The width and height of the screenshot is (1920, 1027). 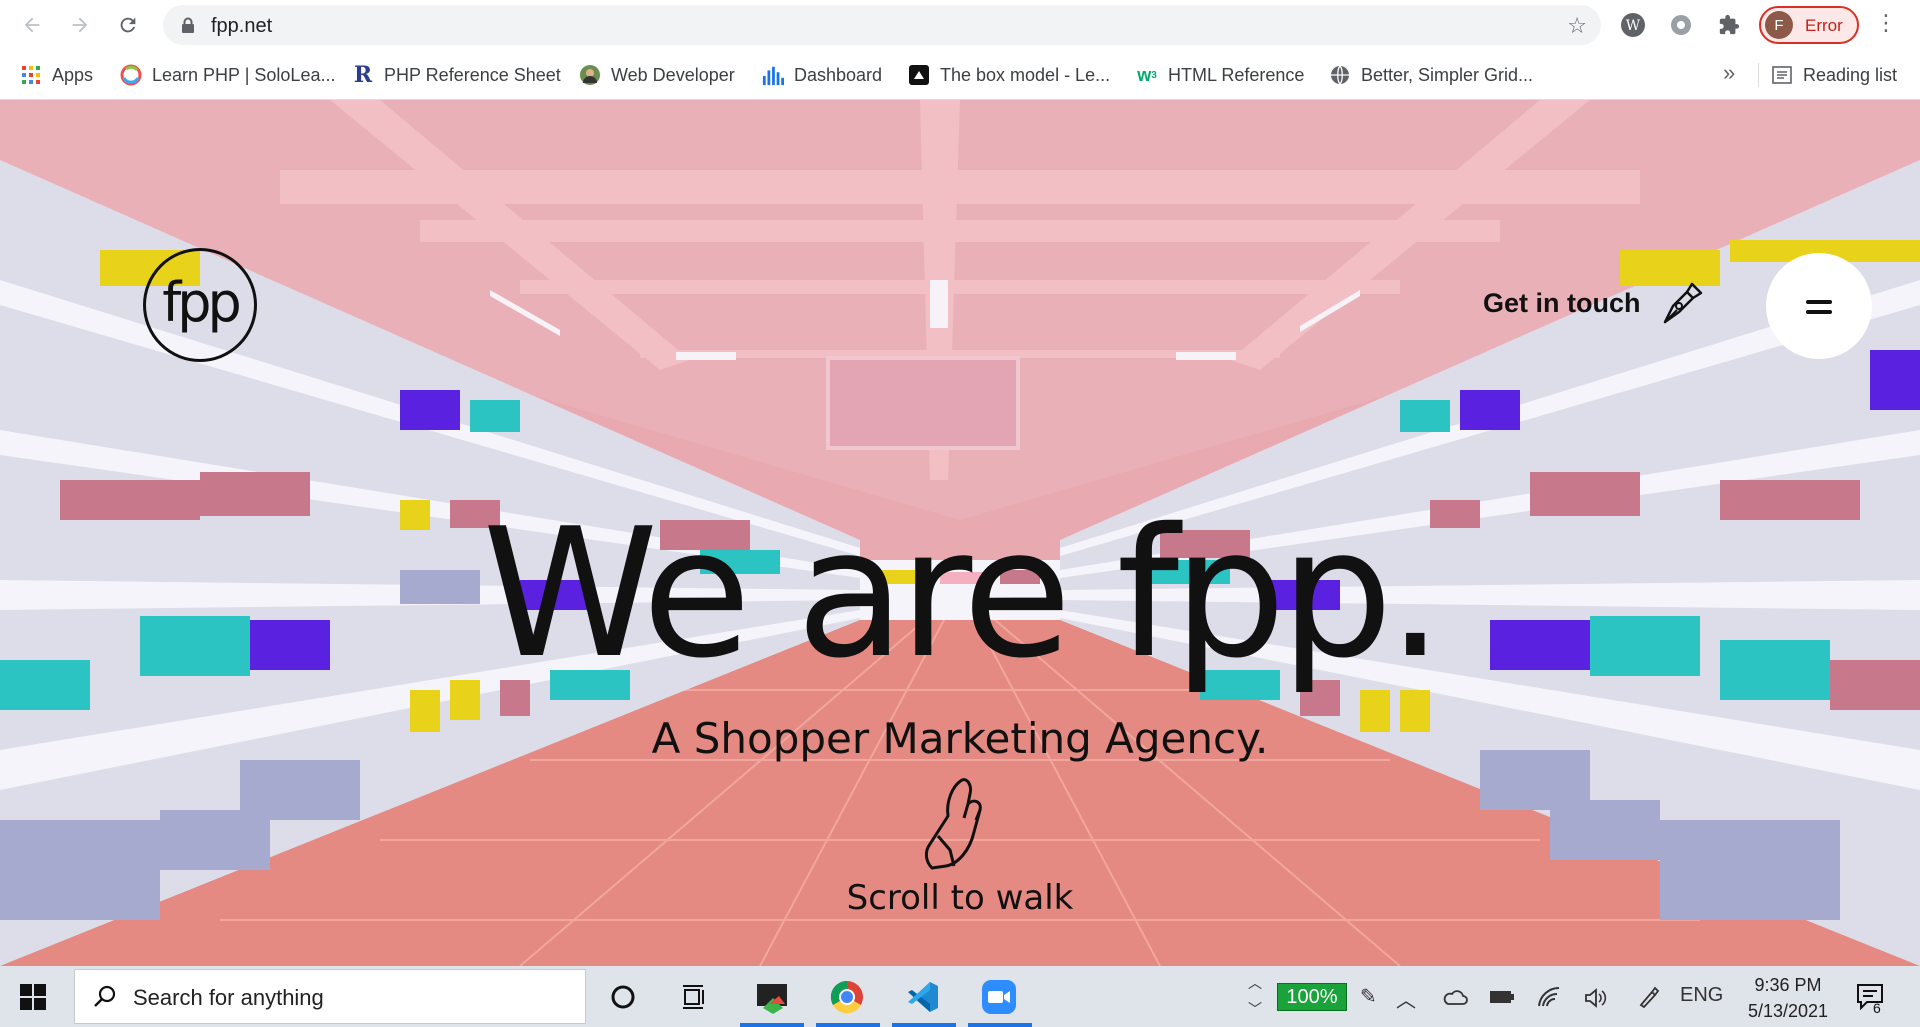 I want to click on globe-icon, so click(x=1340, y=75).